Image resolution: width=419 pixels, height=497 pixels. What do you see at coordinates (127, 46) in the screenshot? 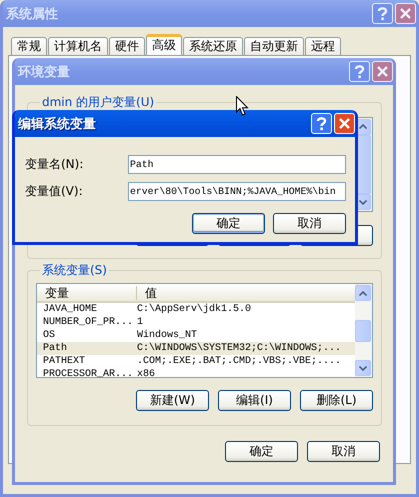
I see `tab: 硬件` at bounding box center [127, 46].